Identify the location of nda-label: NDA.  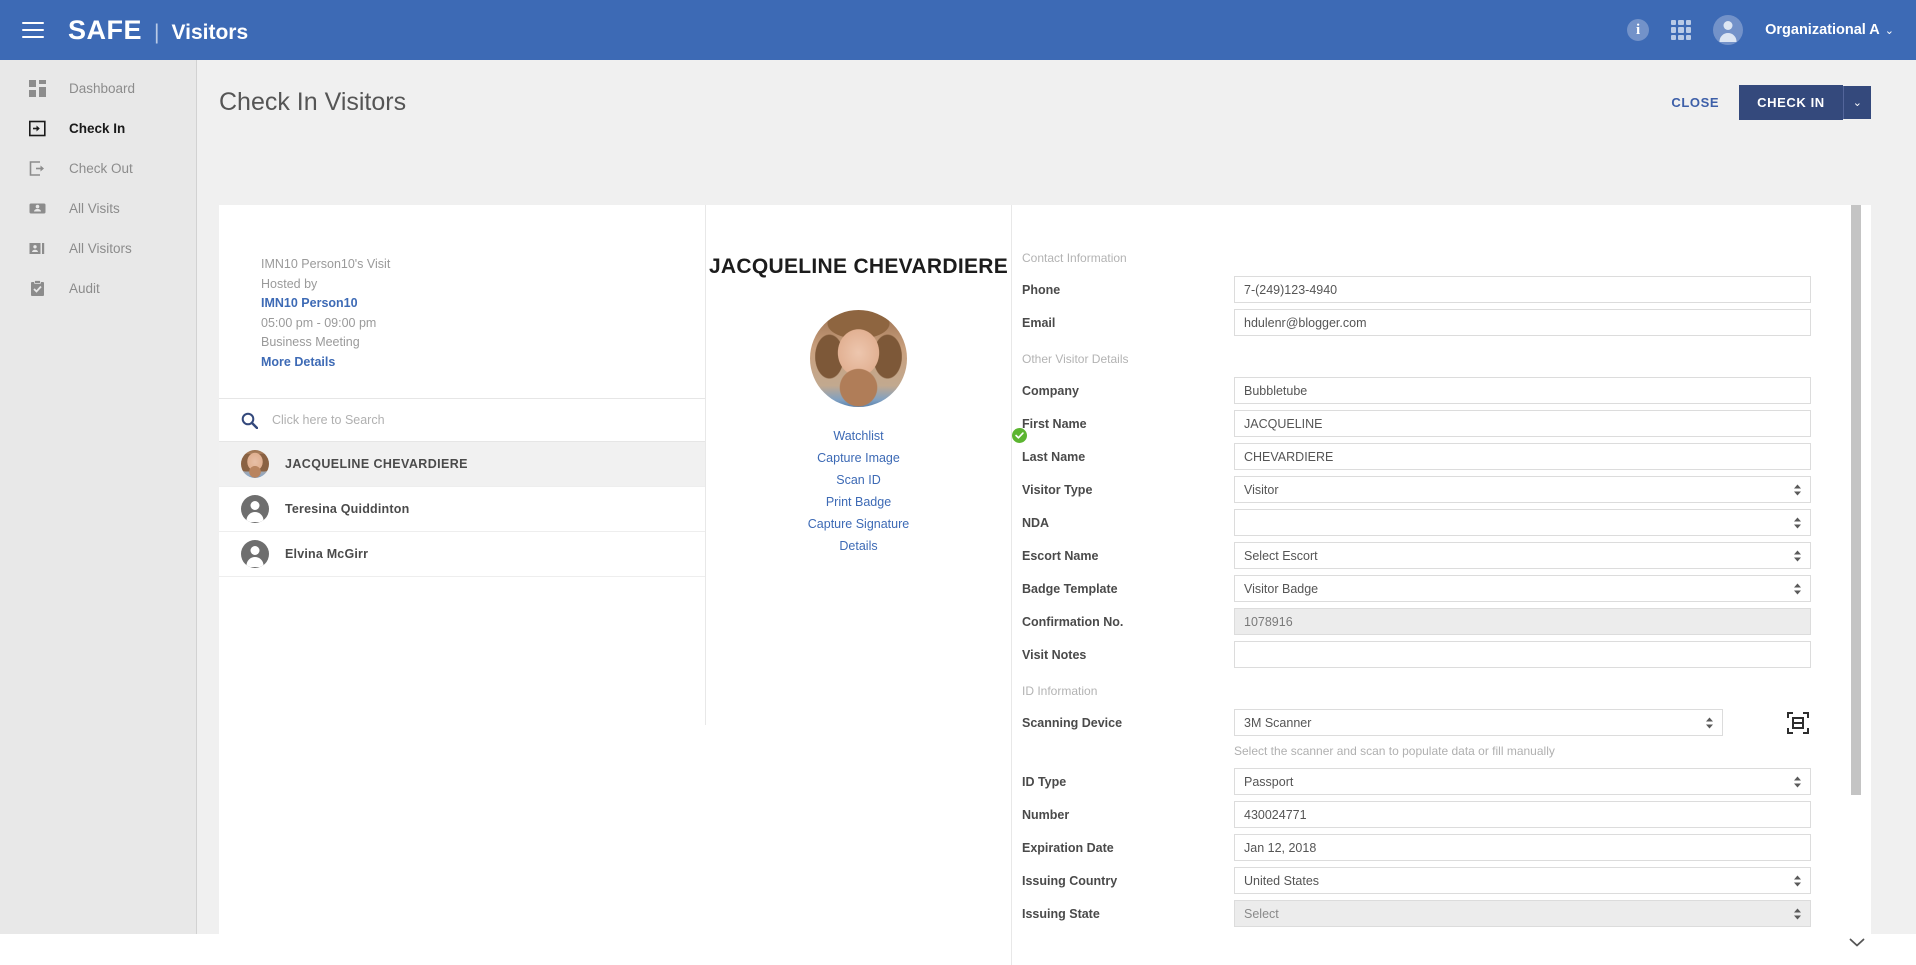
(1036, 522).